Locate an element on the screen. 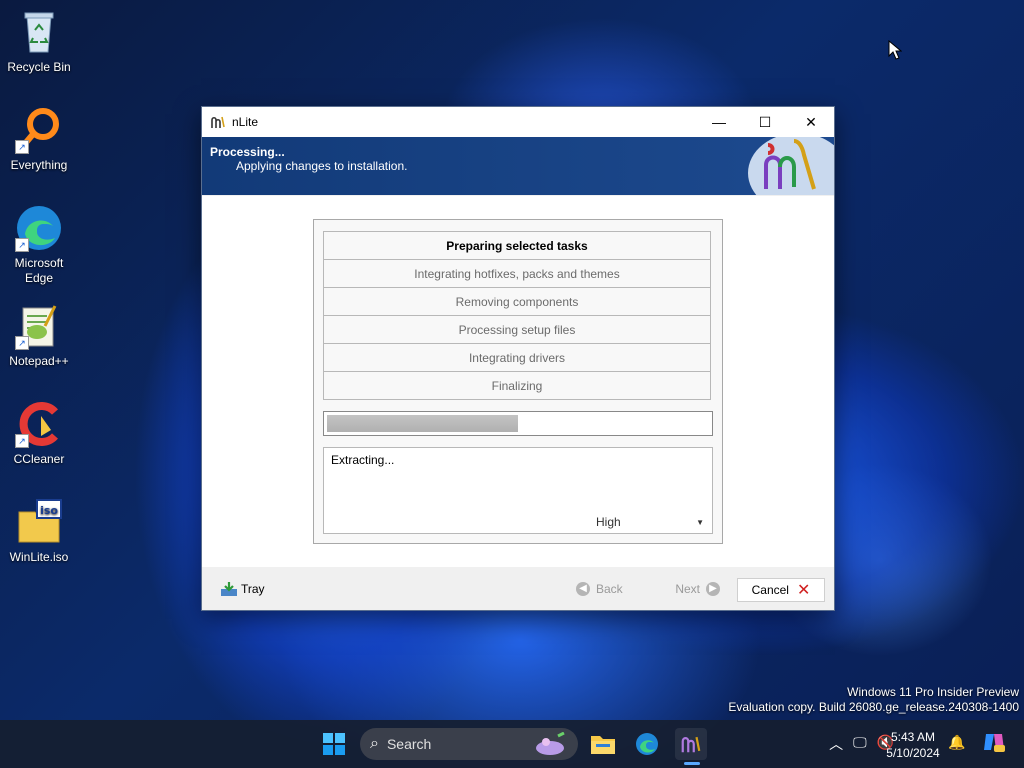 The height and width of the screenshot is (768, 1024). edge-icon is located at coordinates (647, 744).